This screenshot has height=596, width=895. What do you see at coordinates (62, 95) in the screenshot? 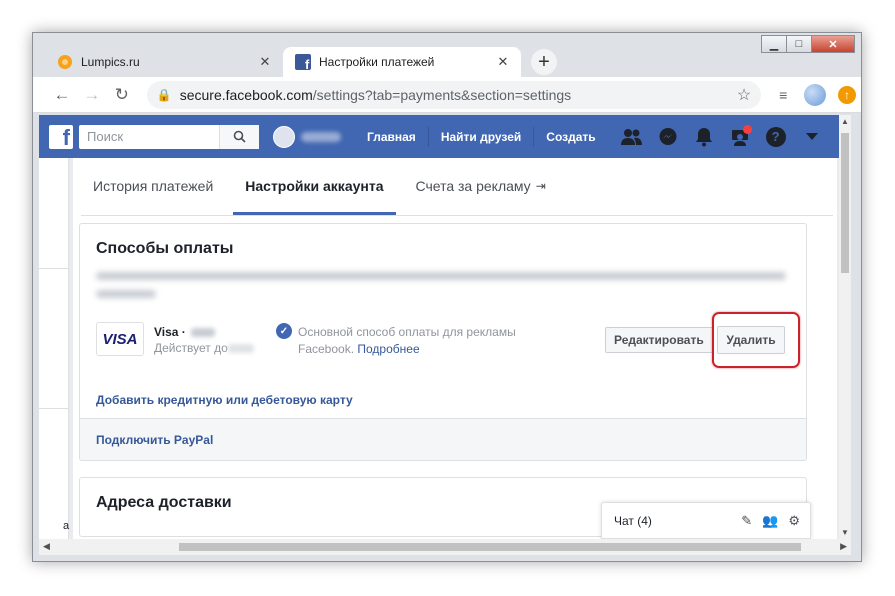
I see `back-icon: ←` at bounding box center [62, 95].